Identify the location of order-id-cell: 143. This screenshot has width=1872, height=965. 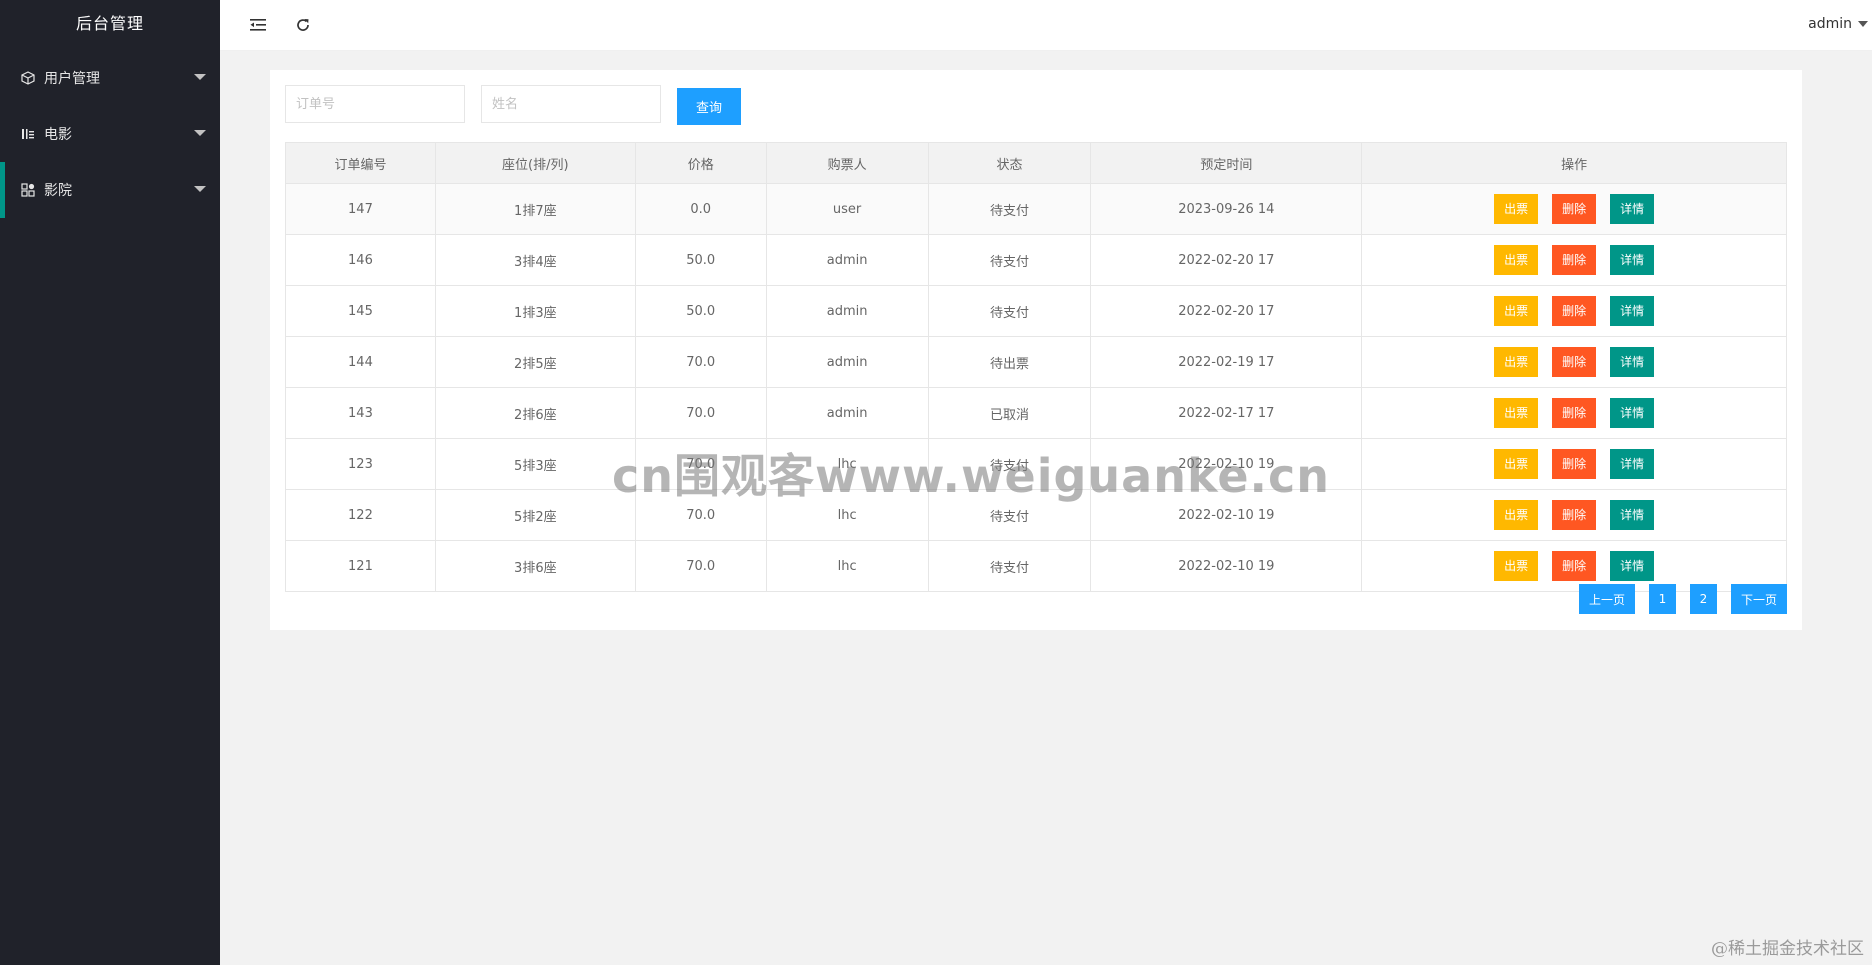
(360, 413).